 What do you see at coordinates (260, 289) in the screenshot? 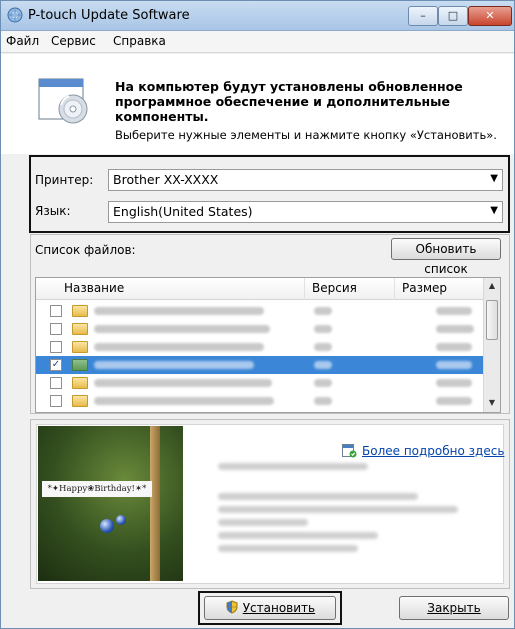
I see `file-list-header: Название Версия Размер` at bounding box center [260, 289].